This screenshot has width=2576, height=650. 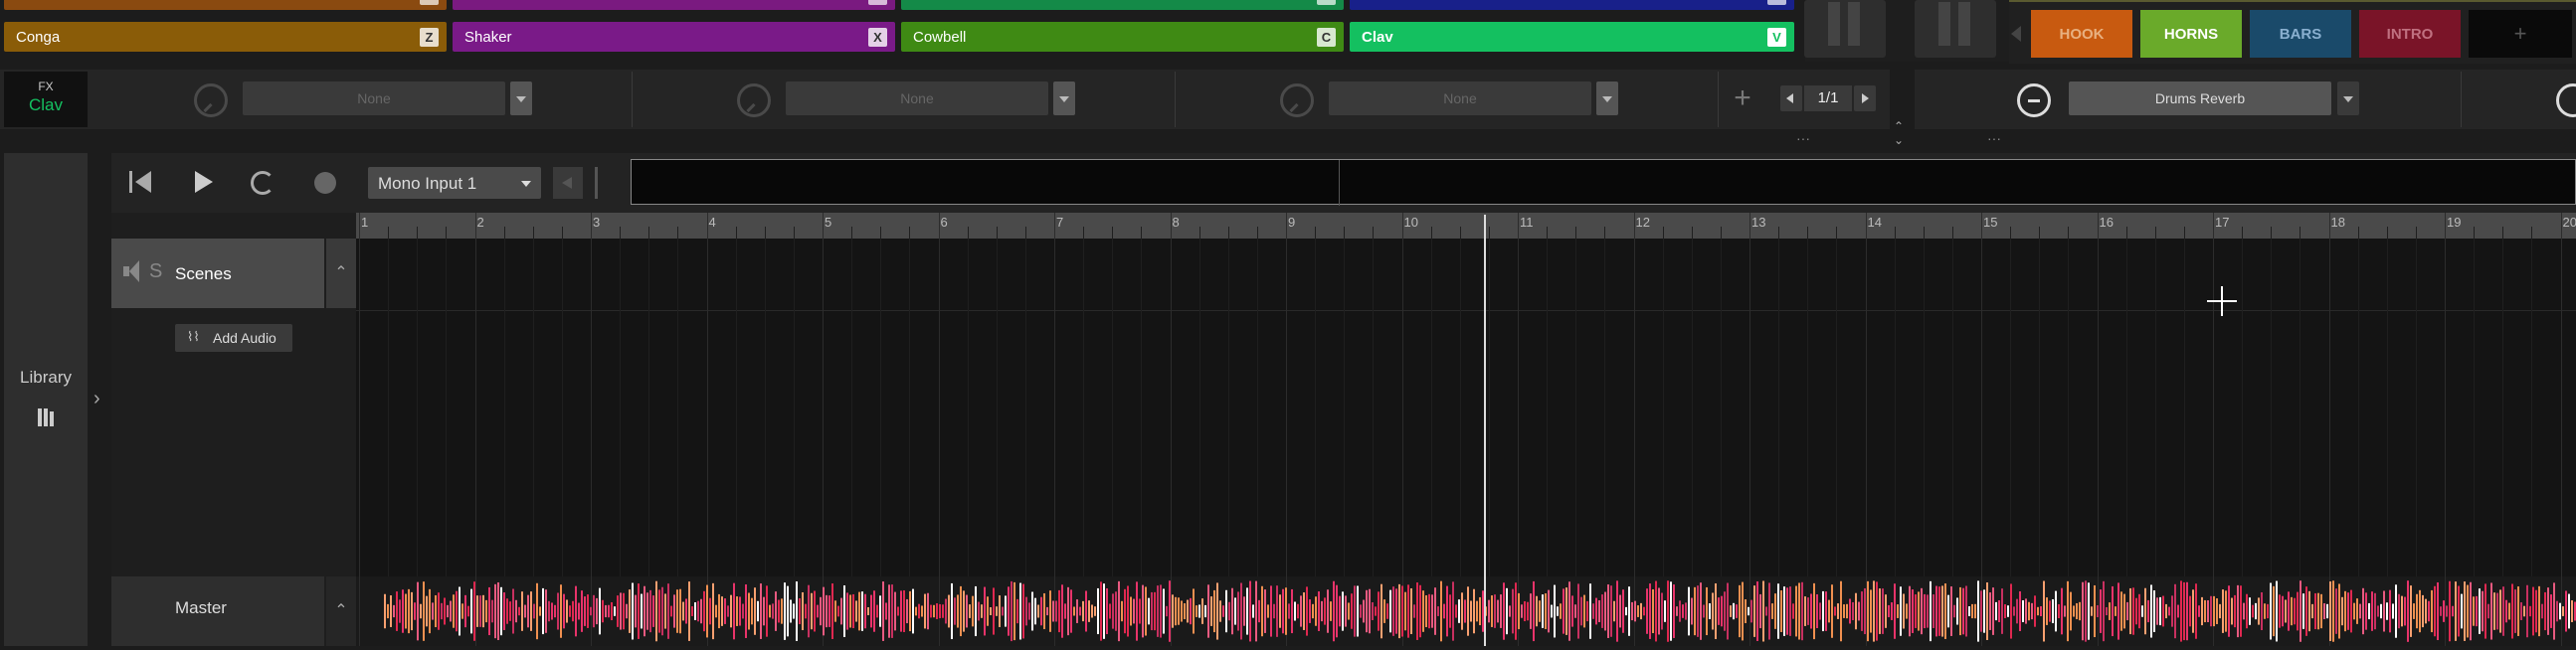 I want to click on chevron-down-icon, so click(x=526, y=184).